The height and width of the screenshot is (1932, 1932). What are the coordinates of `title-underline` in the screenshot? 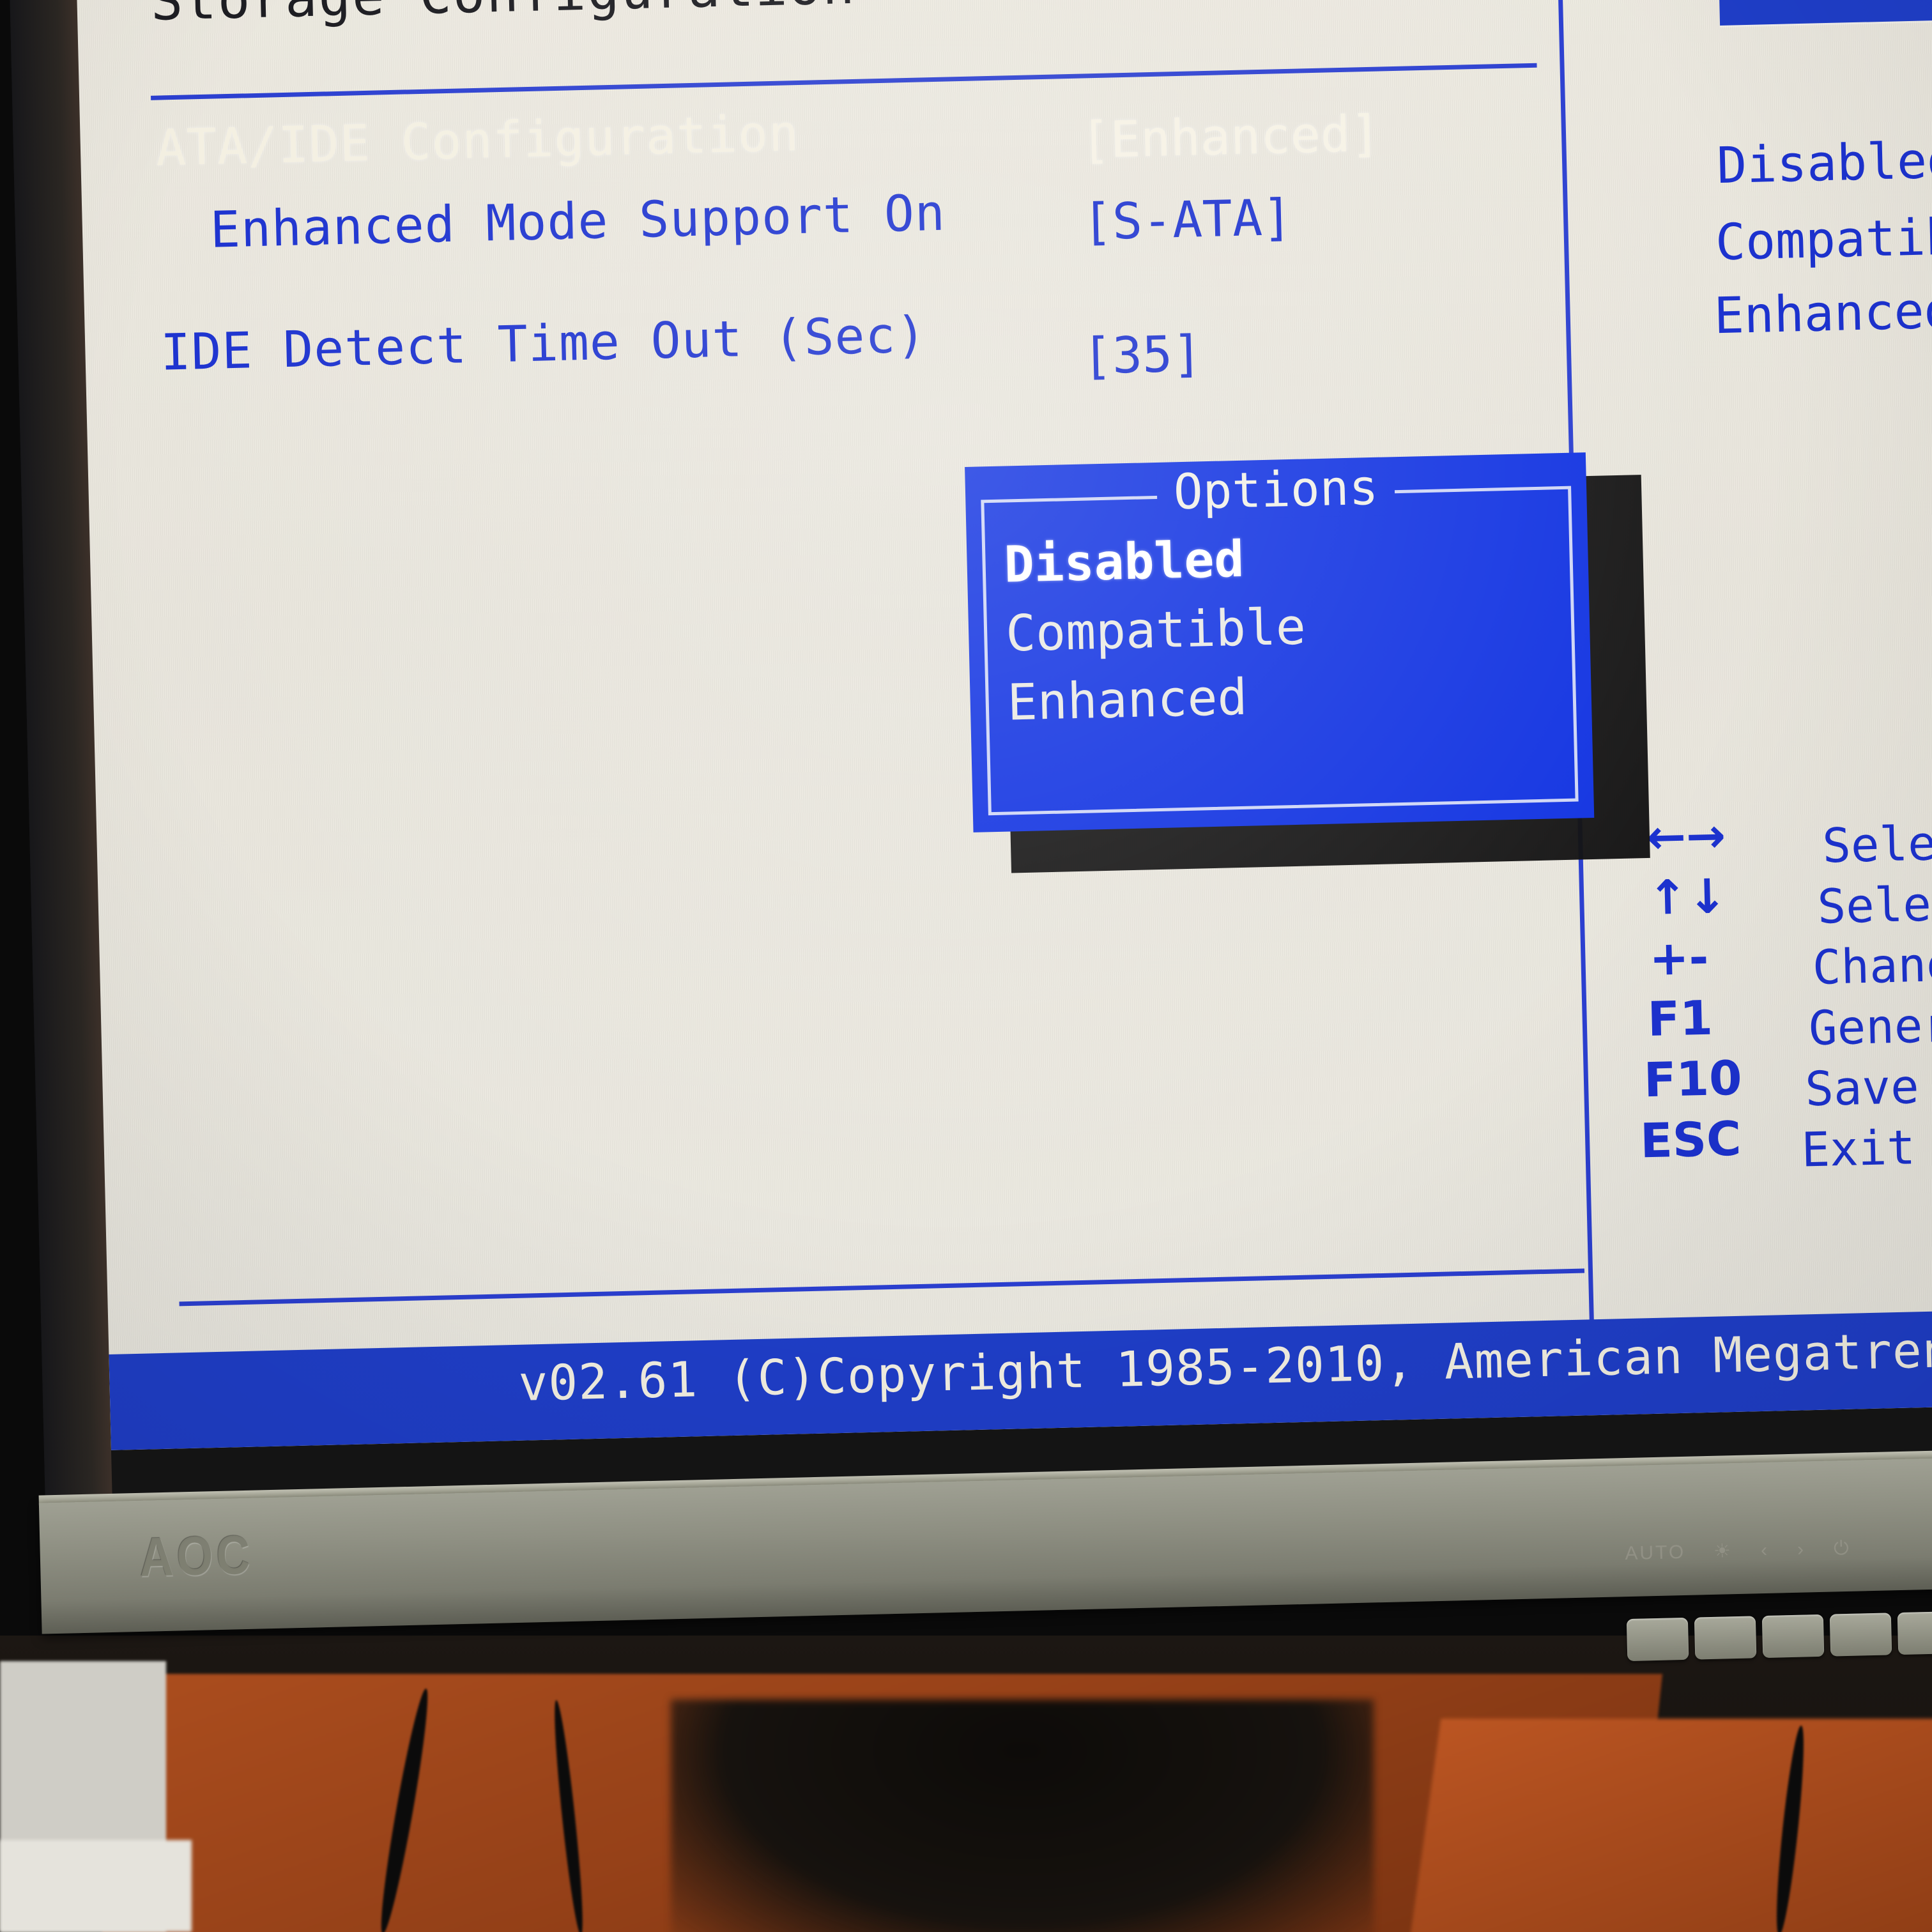 It's located at (844, 81).